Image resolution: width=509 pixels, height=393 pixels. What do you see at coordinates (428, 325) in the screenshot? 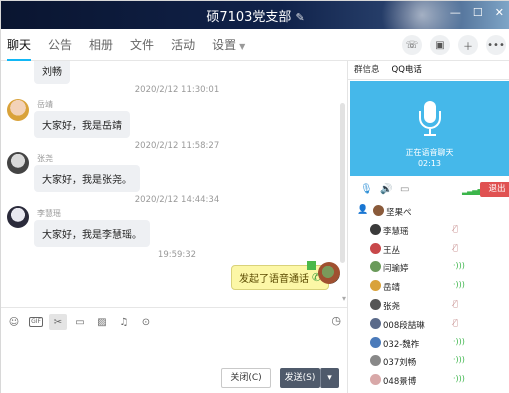
I see `member-row: 008段喆琳 🎙̸` at bounding box center [428, 325].